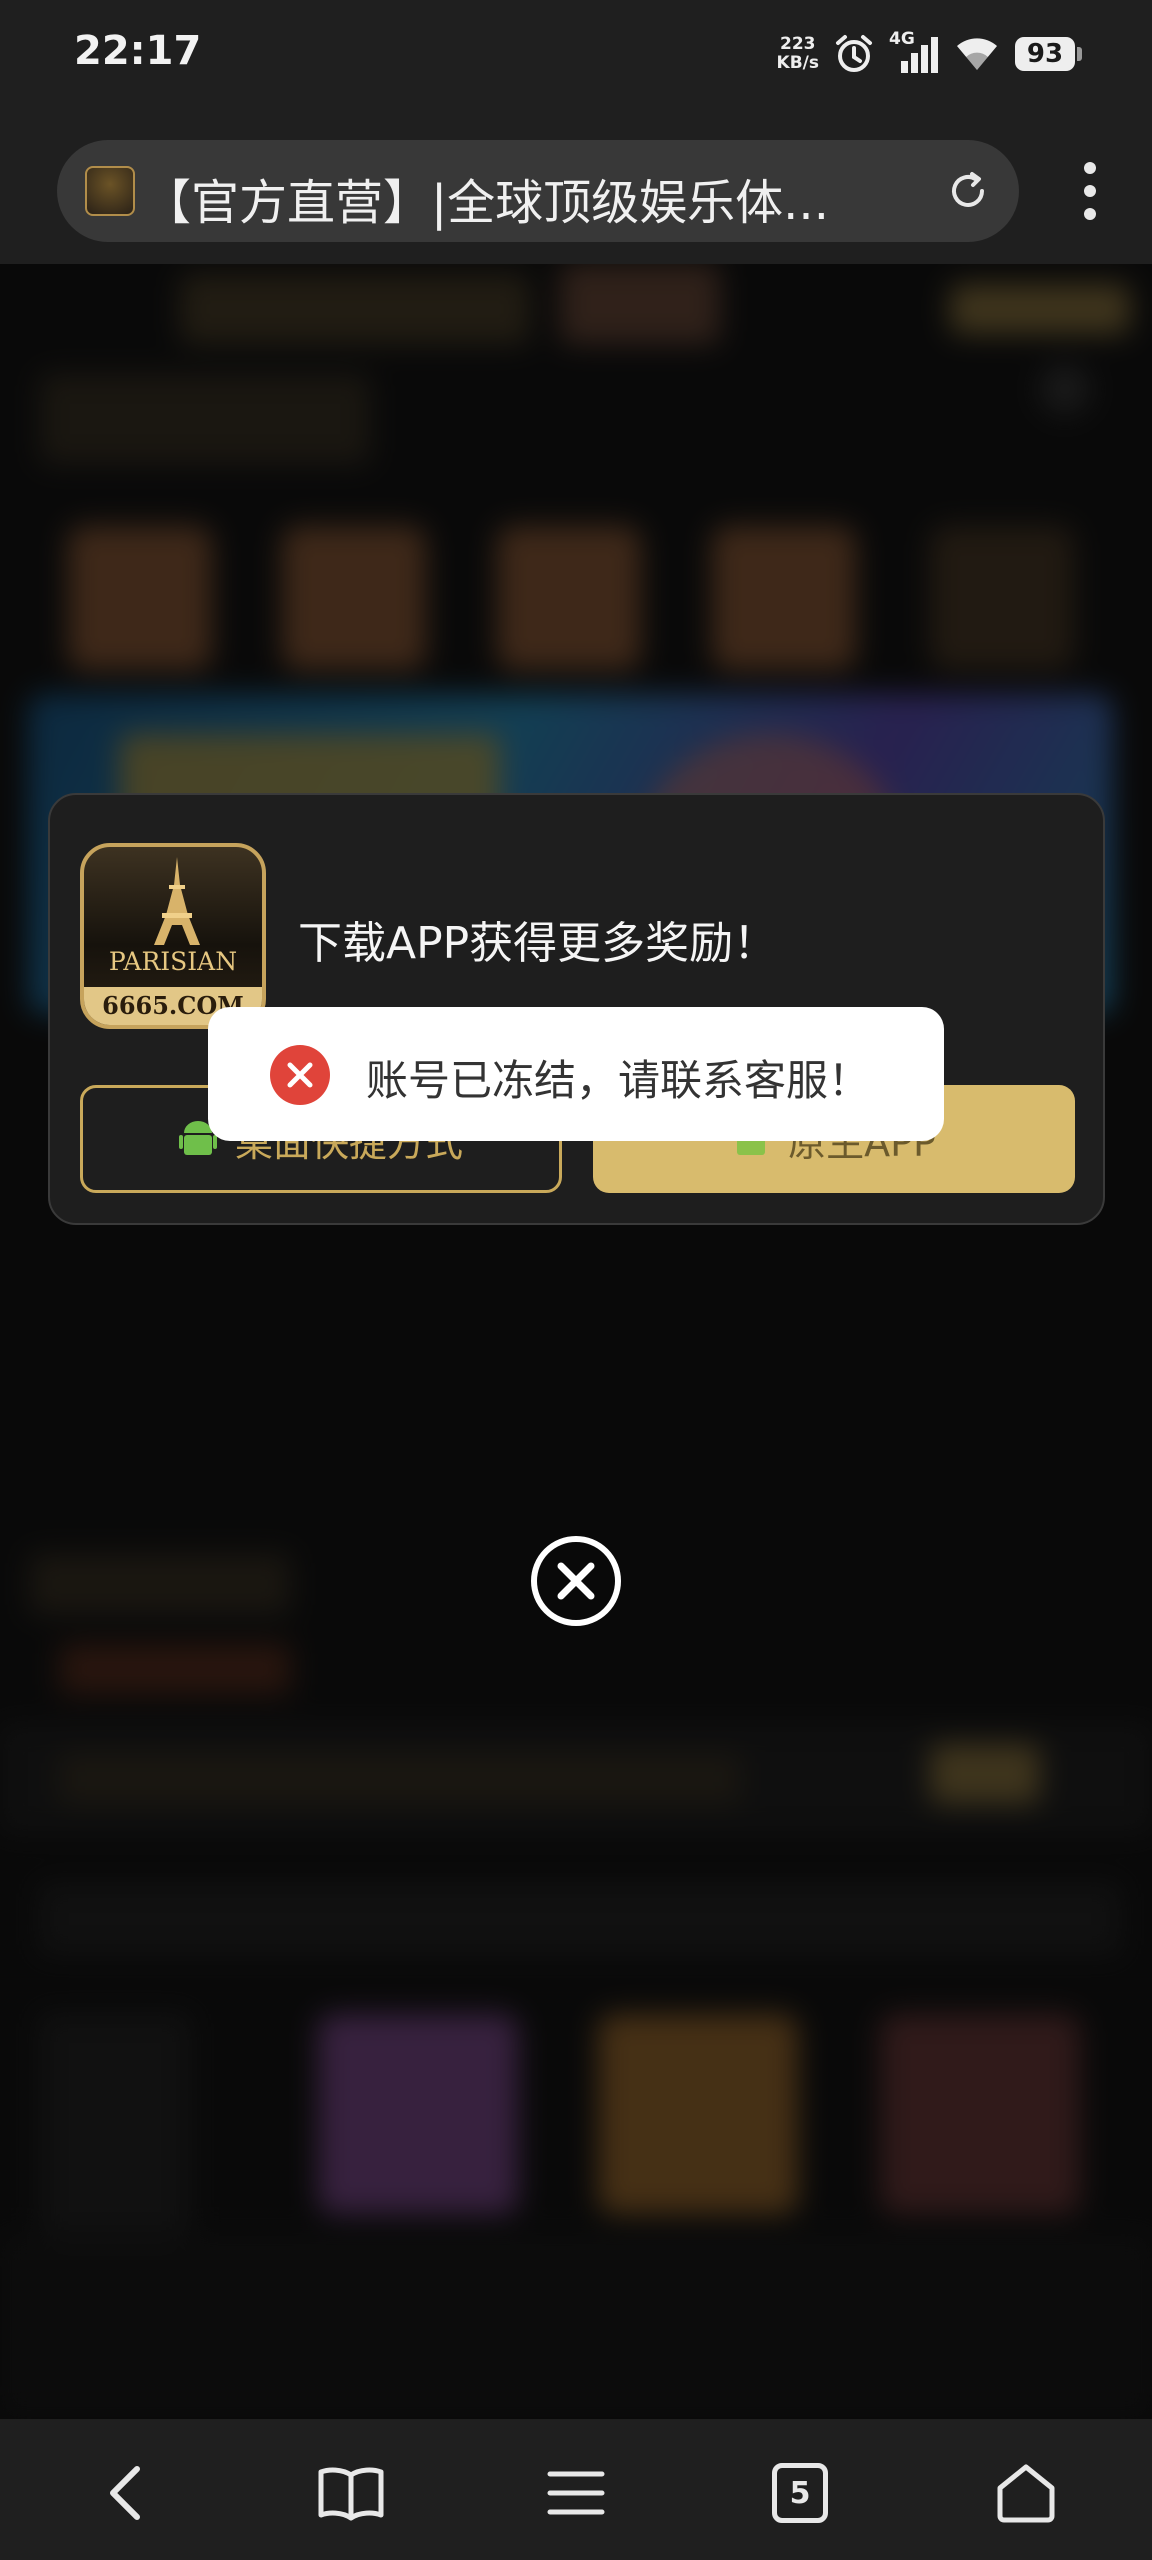 The width and height of the screenshot is (1152, 2560). I want to click on bookmarks-button, so click(351, 2493).